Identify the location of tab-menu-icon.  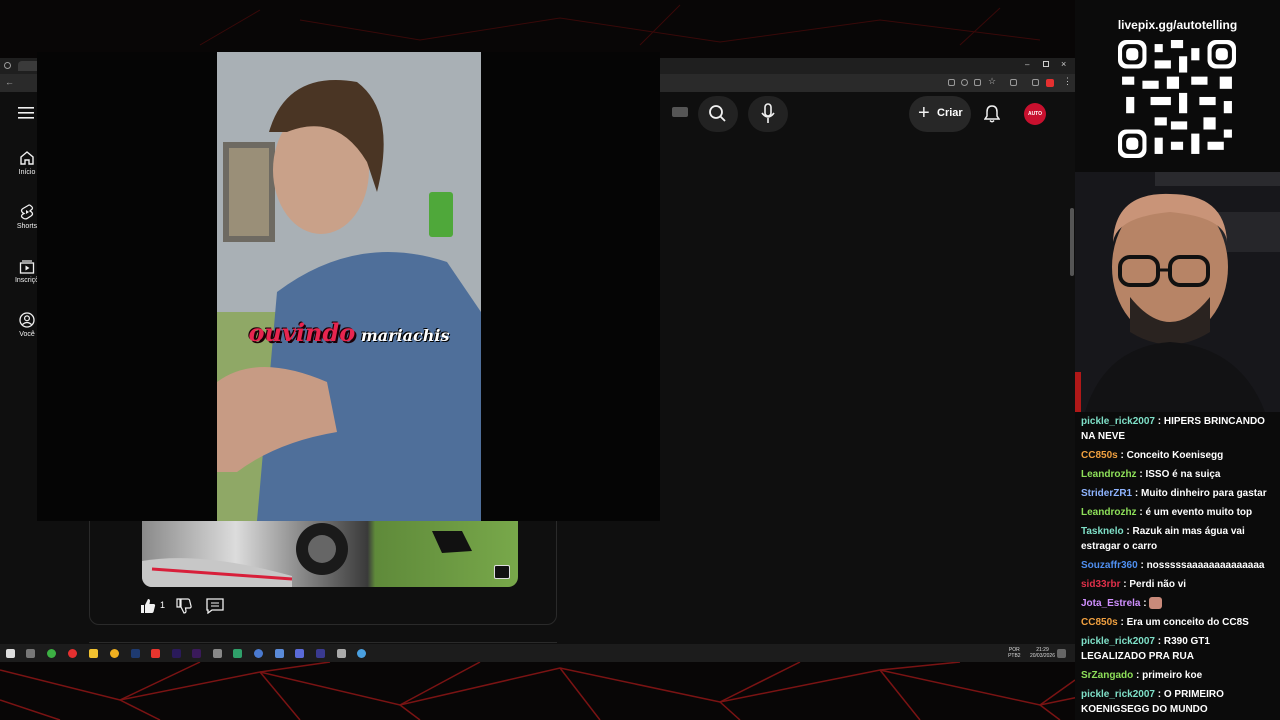
(7, 65).